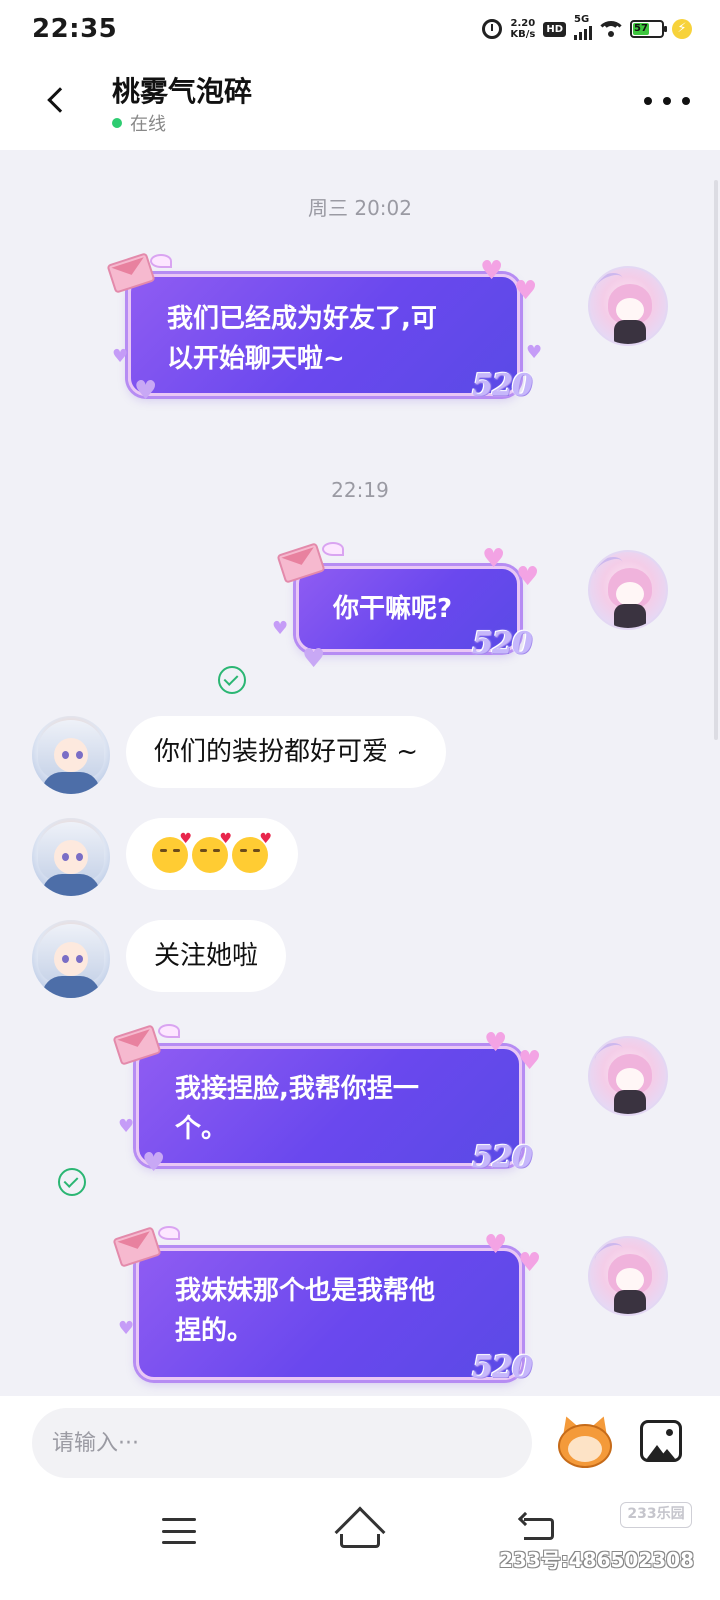 This screenshot has width=720, height=1600. Describe the element at coordinates (492, 29) in the screenshot. I see `alarm-icon` at that location.